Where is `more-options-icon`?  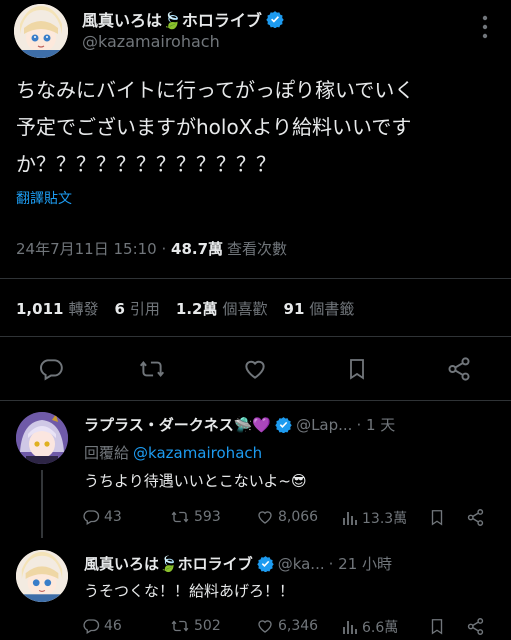 more-options-icon is located at coordinates (485, 27).